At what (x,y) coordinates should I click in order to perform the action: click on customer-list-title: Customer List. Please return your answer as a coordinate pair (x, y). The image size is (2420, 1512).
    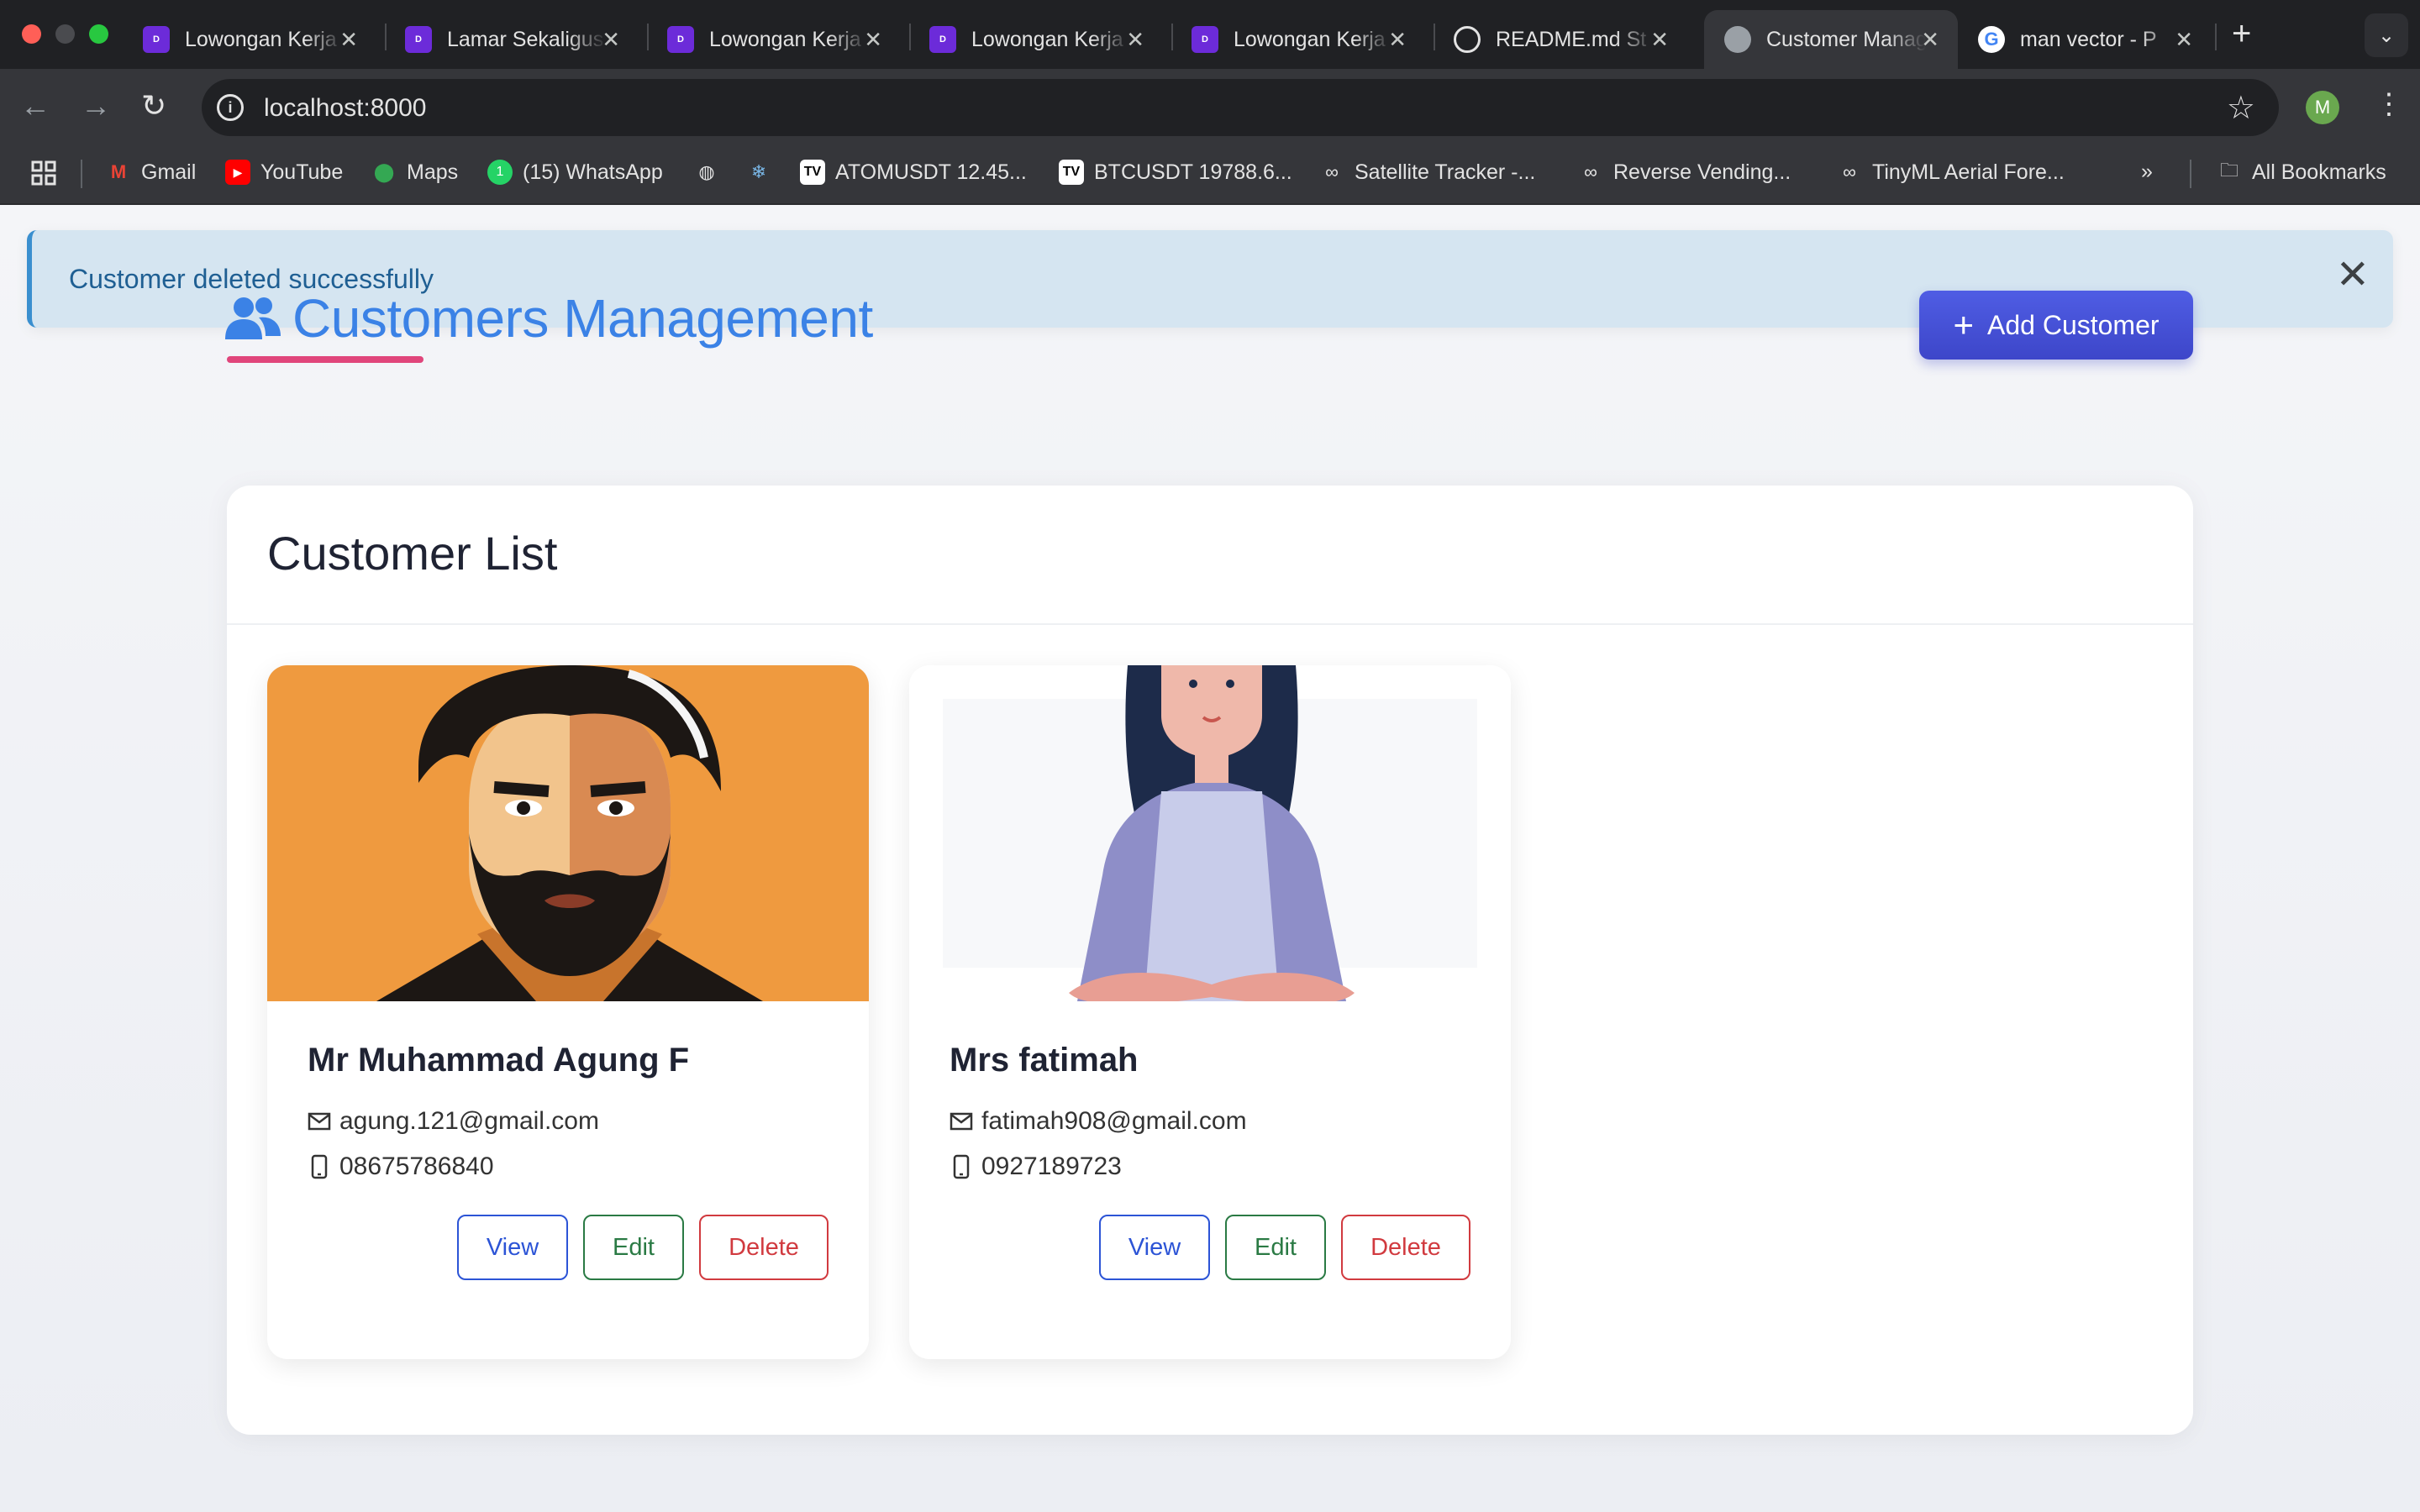
    Looking at the image, I should click on (412, 553).